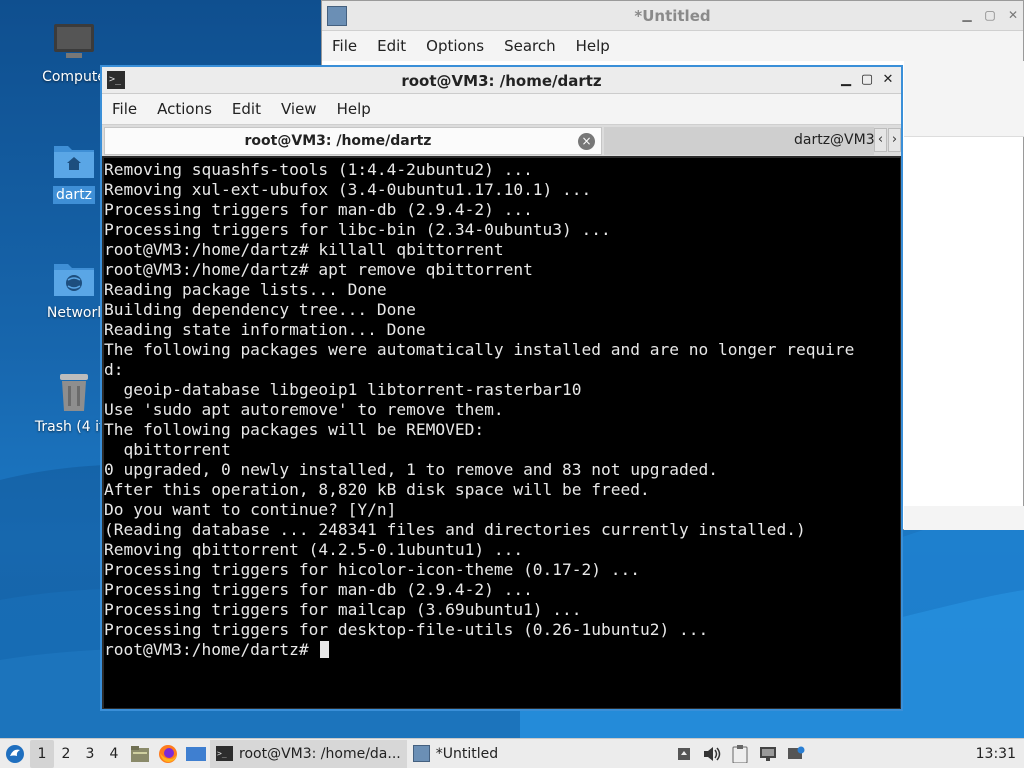 The height and width of the screenshot is (768, 1024). What do you see at coordinates (467, 753) in the screenshot?
I see `taskbar-item-label: *Untitled` at bounding box center [467, 753].